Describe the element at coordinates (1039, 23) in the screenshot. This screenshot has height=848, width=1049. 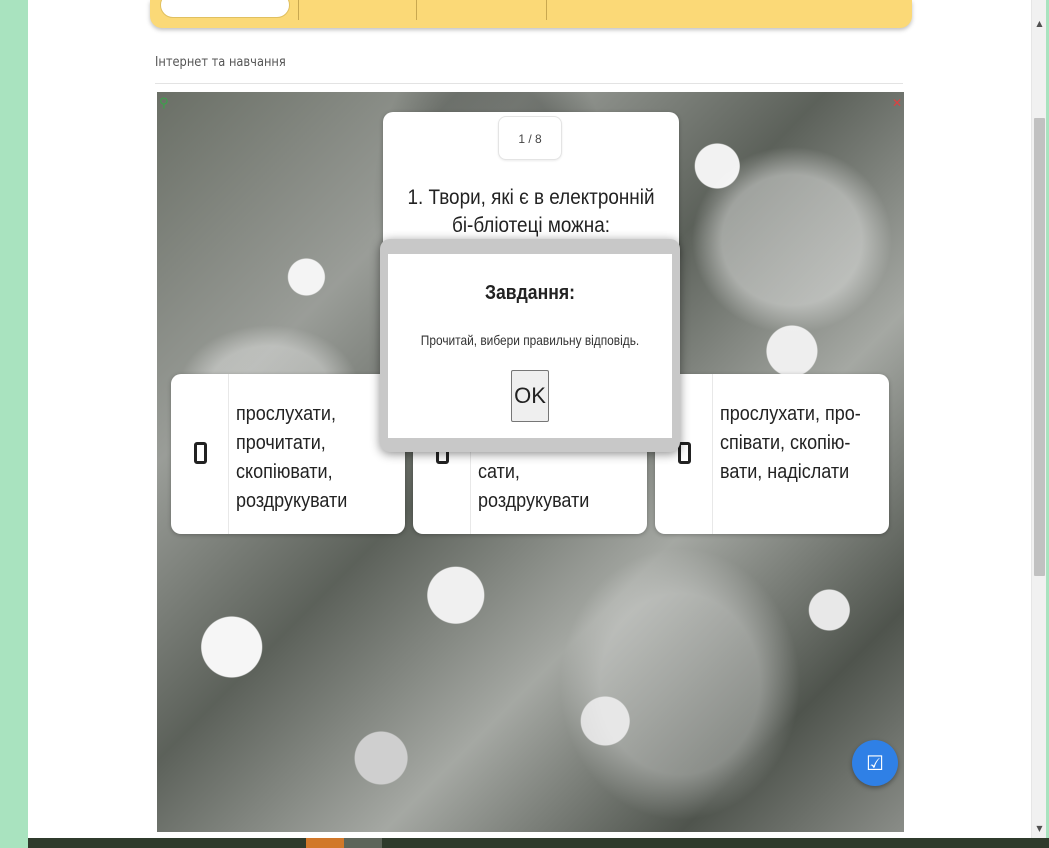
I see `scroll-up-icon: ▲` at that location.